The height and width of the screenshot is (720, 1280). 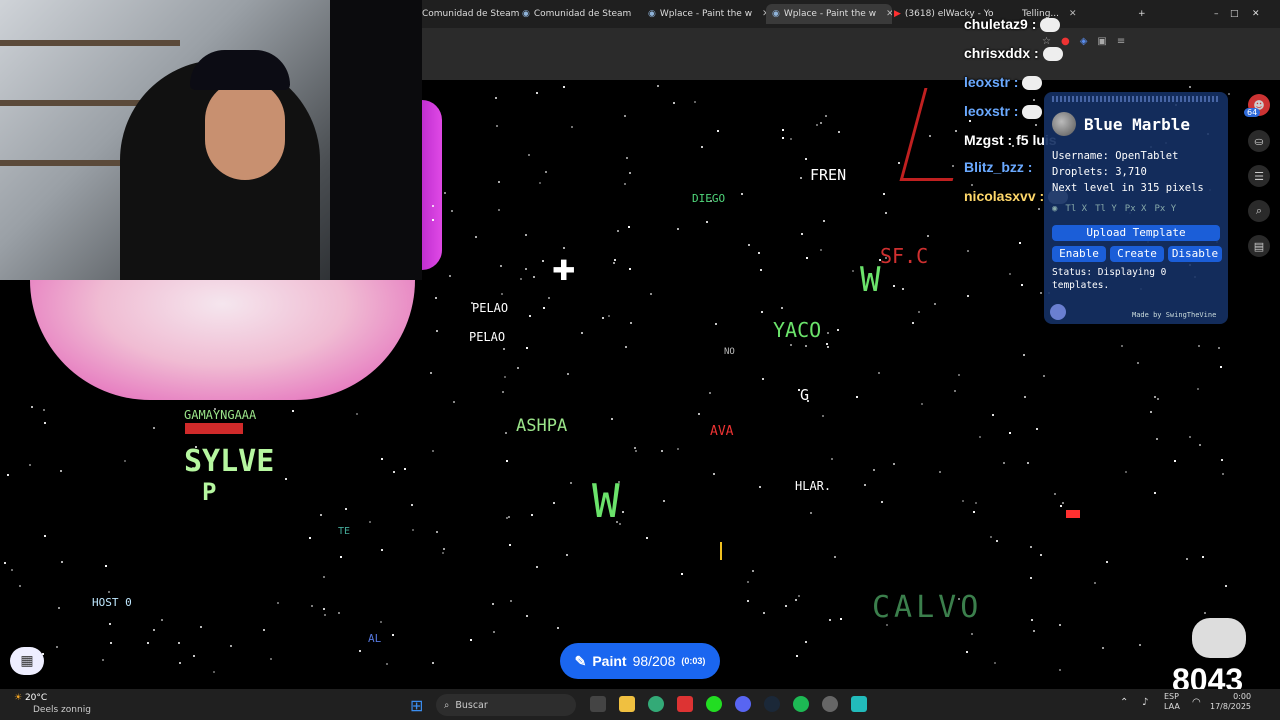 What do you see at coordinates (506, 705) in the screenshot?
I see `taskbar-search: ⌕ Buscar` at bounding box center [506, 705].